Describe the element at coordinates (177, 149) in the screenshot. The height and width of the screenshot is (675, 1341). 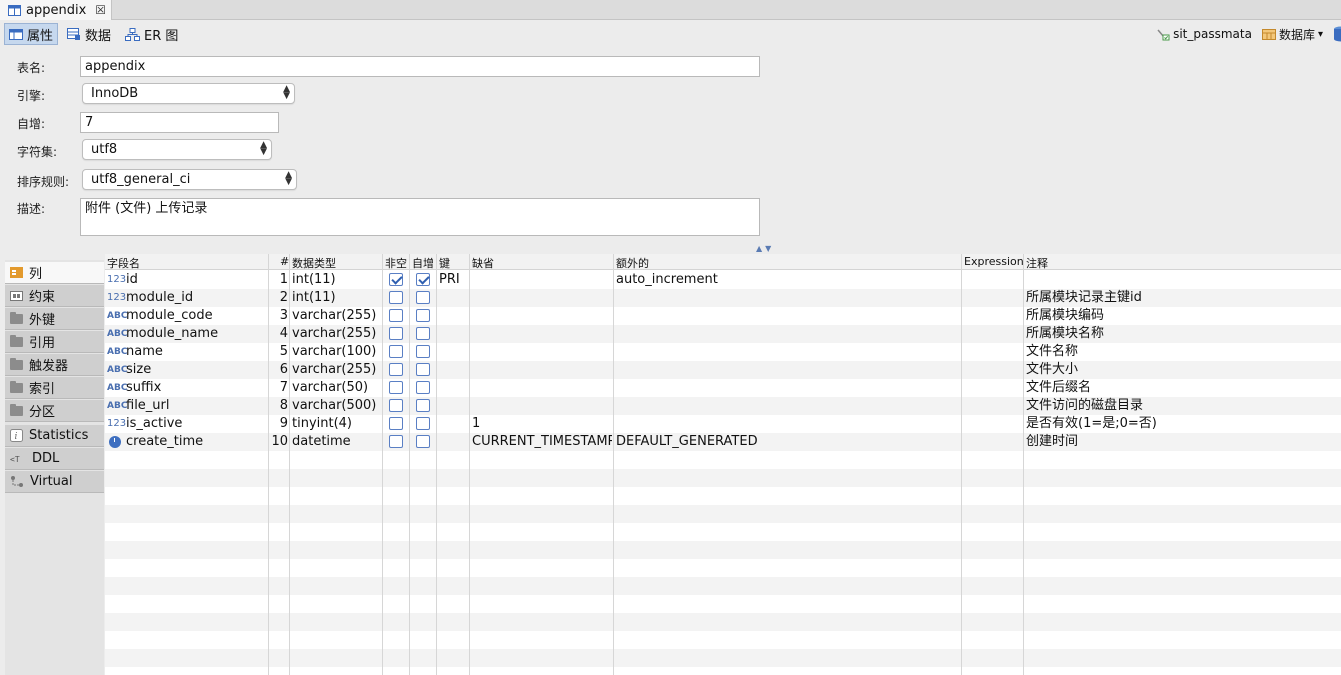
I see `charset-select: utf8 ▲ ▼` at that location.